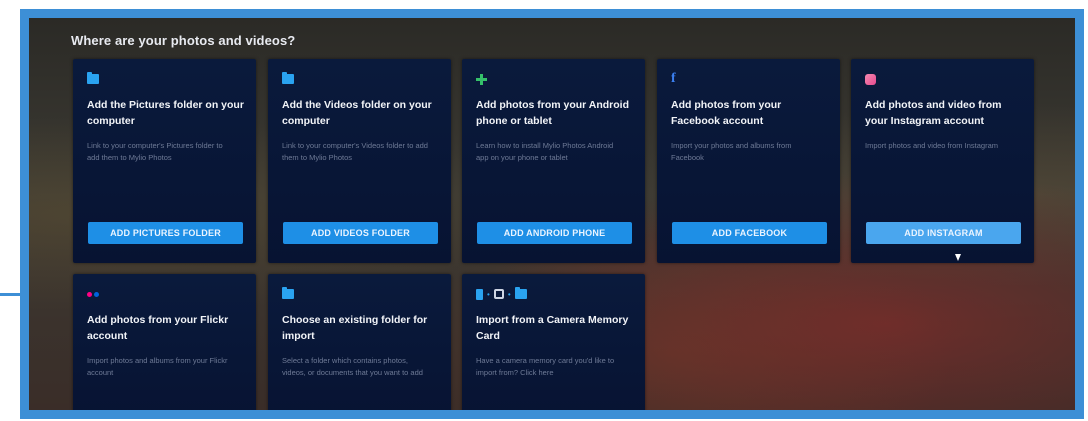 This screenshot has height=421, width=1088. What do you see at coordinates (360, 233) in the screenshot?
I see `add-videos-folder-button: ADD VIDEOS FOLDER` at bounding box center [360, 233].